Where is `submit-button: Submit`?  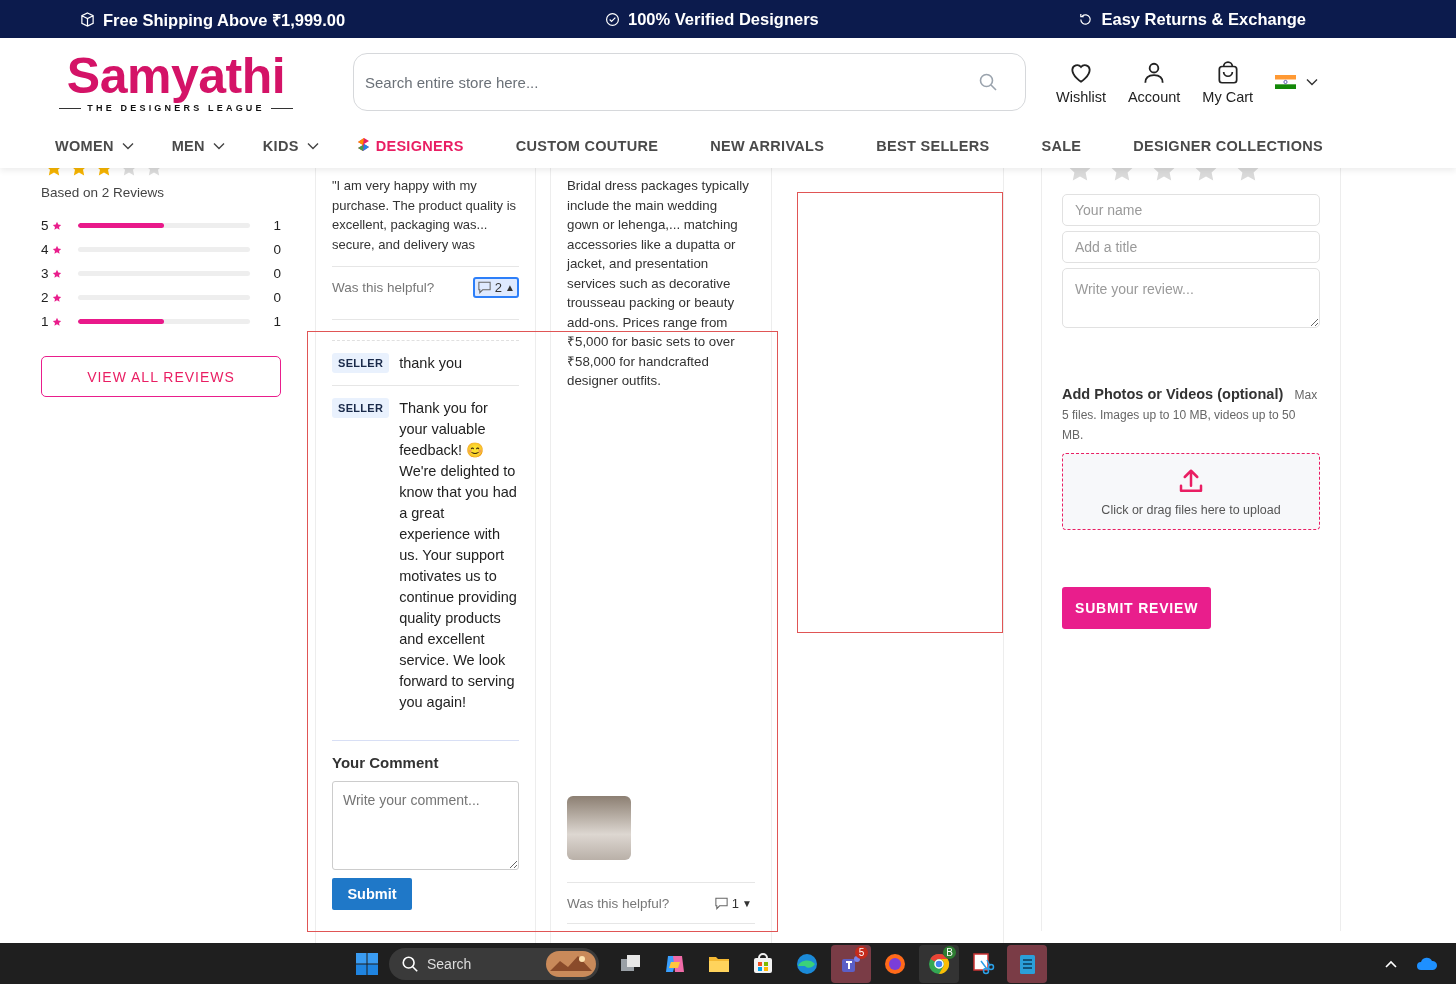
submit-button: Submit is located at coordinates (372, 894).